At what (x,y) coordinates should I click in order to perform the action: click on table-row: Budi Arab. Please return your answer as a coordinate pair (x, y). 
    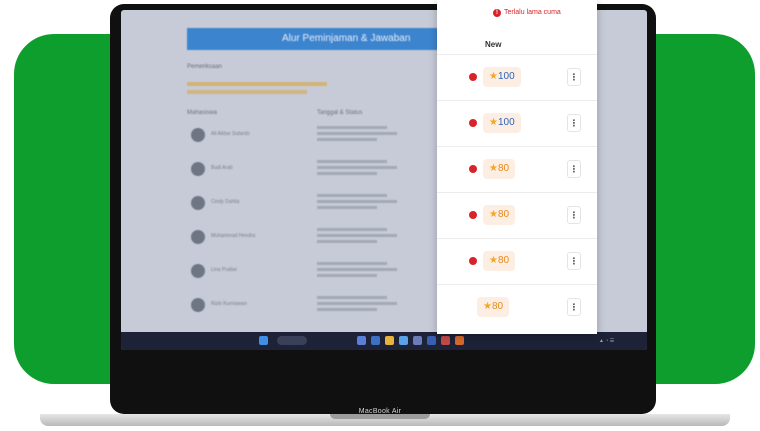
    Looking at the image, I should click on (312, 171).